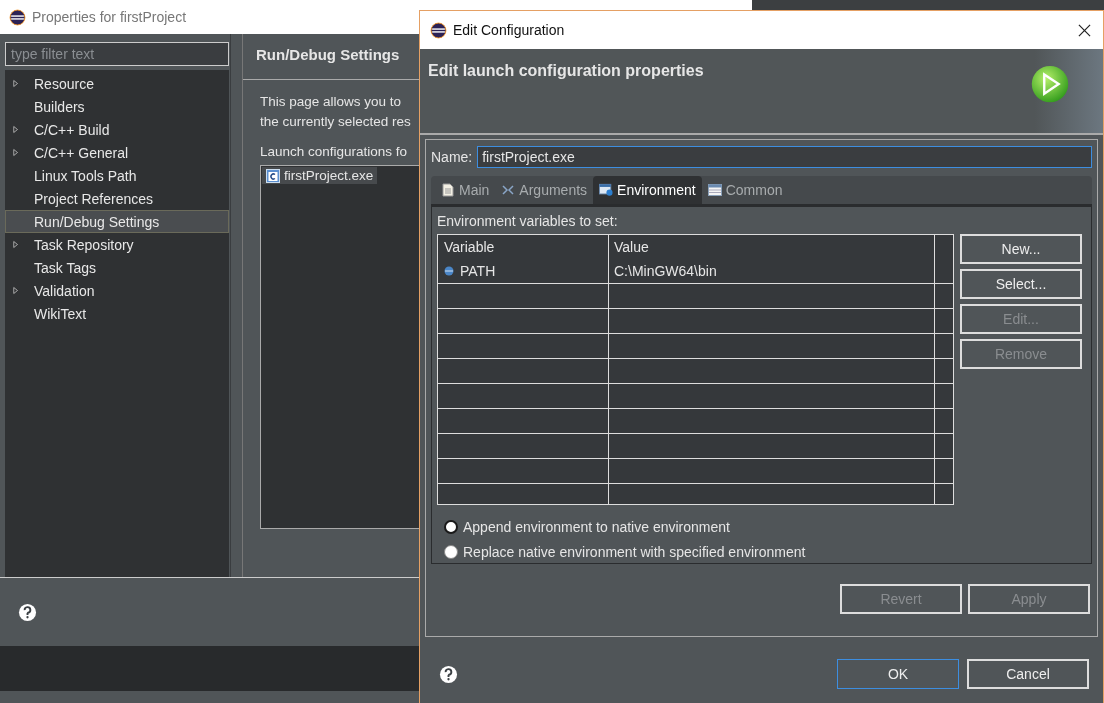 Image resolution: width=1104 pixels, height=703 pixels. Describe the element at coordinates (772, 271) in the screenshot. I see `table-cell: C:\MinGW64\bin` at that location.